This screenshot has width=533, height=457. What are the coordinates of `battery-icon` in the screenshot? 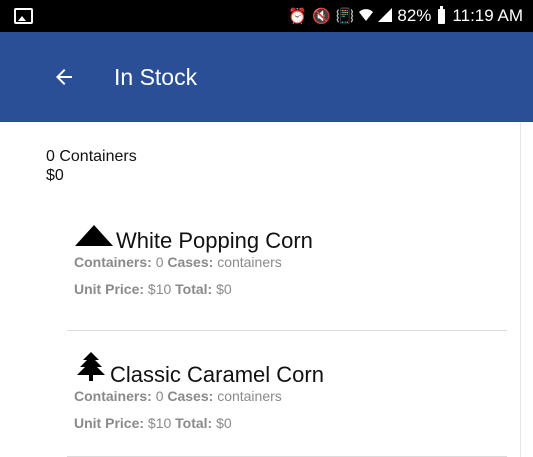 It's located at (442, 14).